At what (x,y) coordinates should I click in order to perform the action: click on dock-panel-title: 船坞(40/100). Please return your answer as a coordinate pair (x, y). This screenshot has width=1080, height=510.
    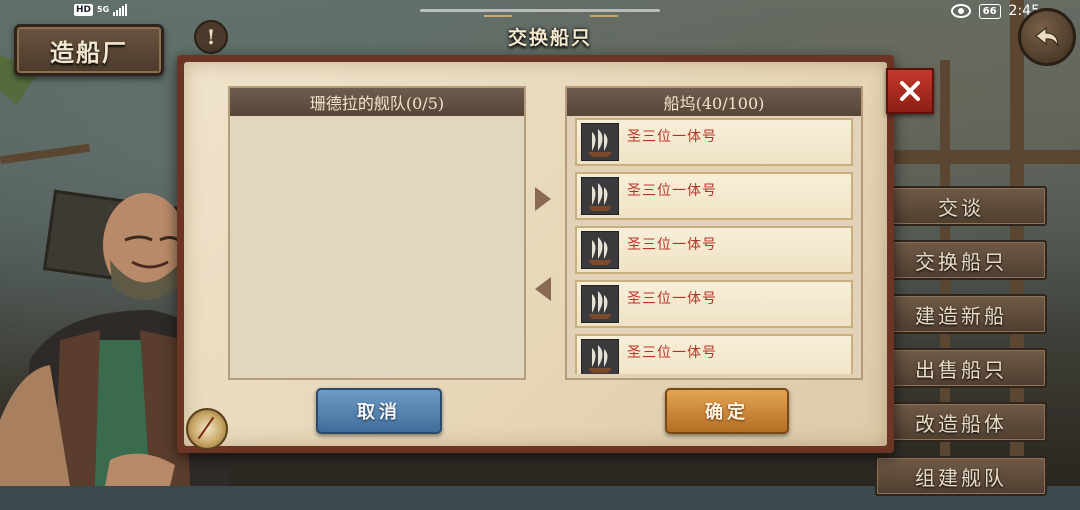
    Looking at the image, I should click on (714, 103).